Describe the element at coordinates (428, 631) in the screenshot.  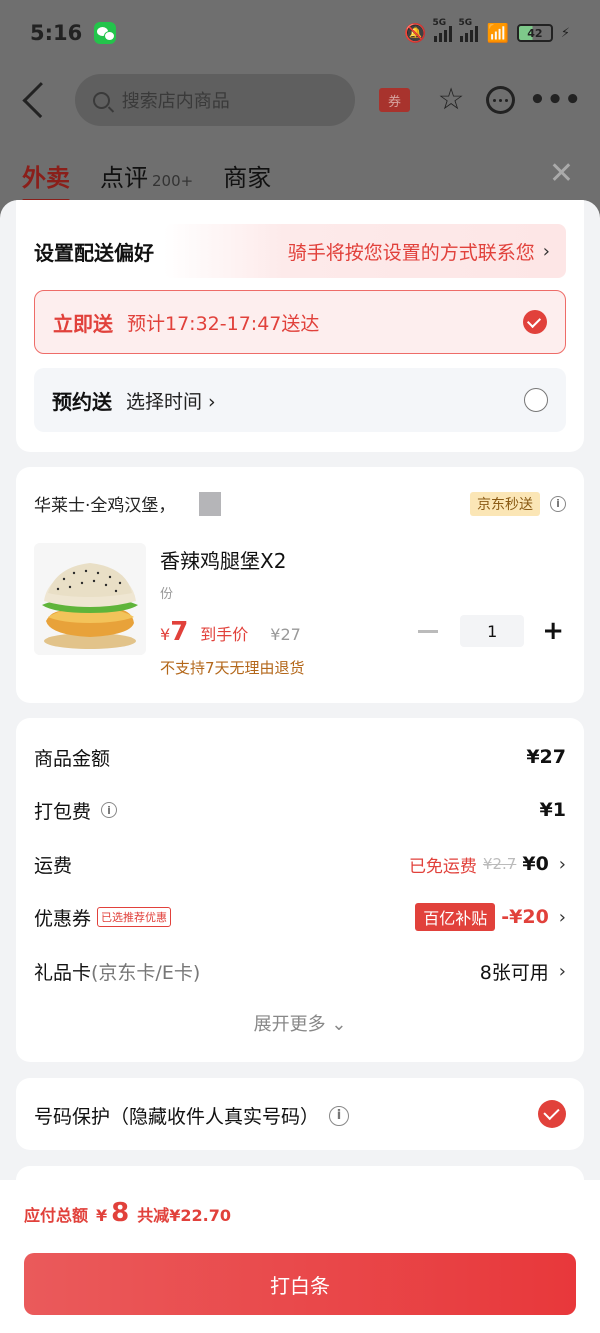
I see `minus-icon` at that location.